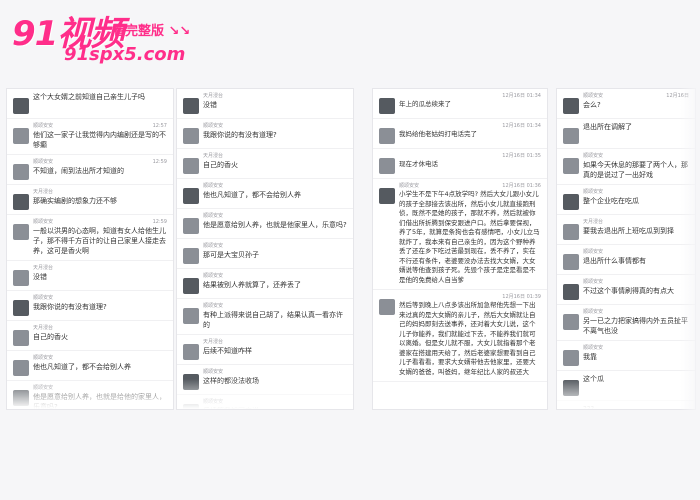 This screenshot has height=500, width=700. I want to click on chat-message: 12月16日 01:34 年上的瓜总续来了, so click(460, 104).